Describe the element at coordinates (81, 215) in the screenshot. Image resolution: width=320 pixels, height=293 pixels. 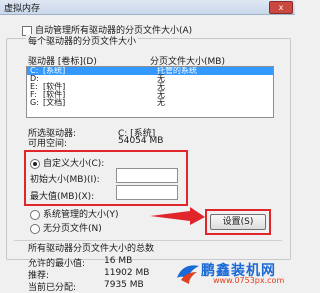
I see `system-managed-label: 系统管理的大小(Y)` at that location.